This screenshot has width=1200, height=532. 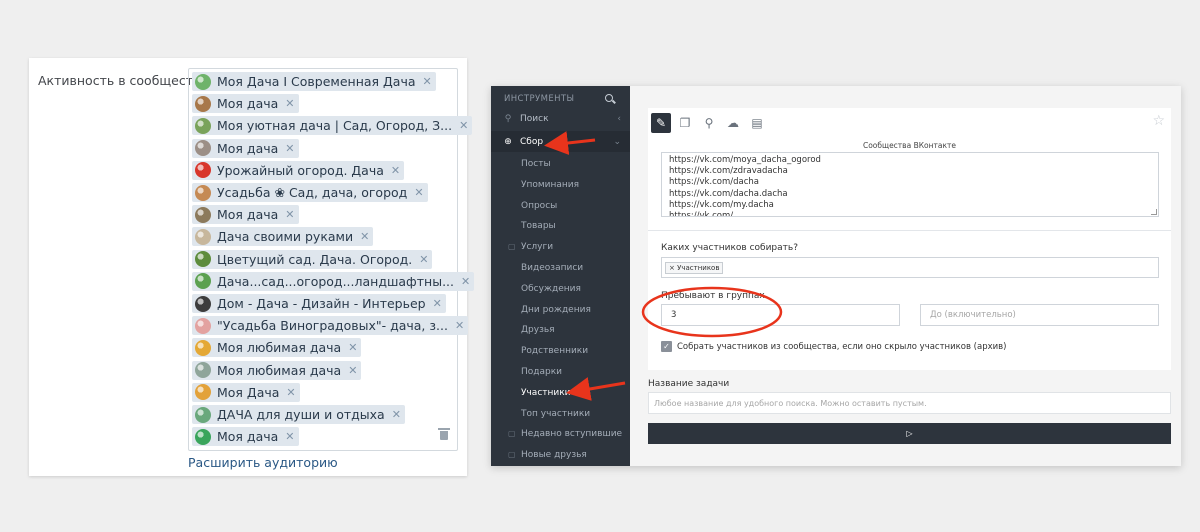 I want to click on sidebar-subitem: Подарки, so click(x=541, y=372).